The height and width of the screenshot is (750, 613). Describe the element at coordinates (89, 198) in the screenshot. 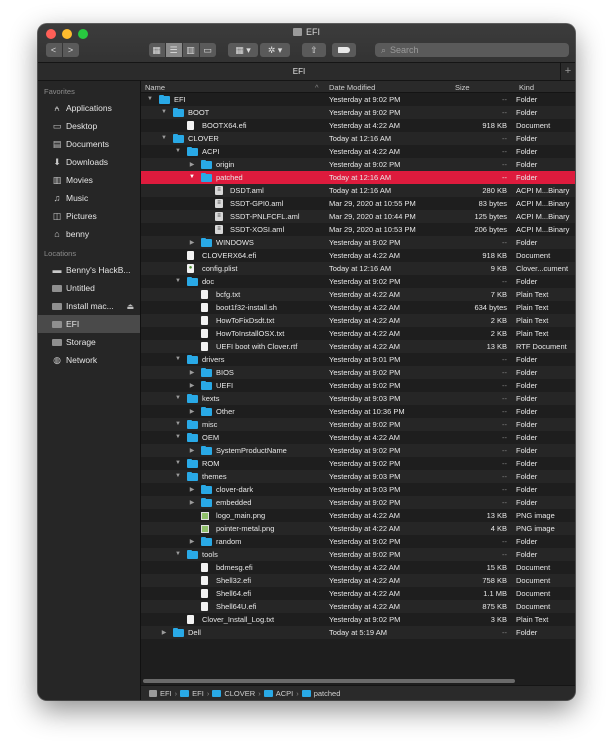

I see `sidebar-item-music: ♫ Music` at that location.